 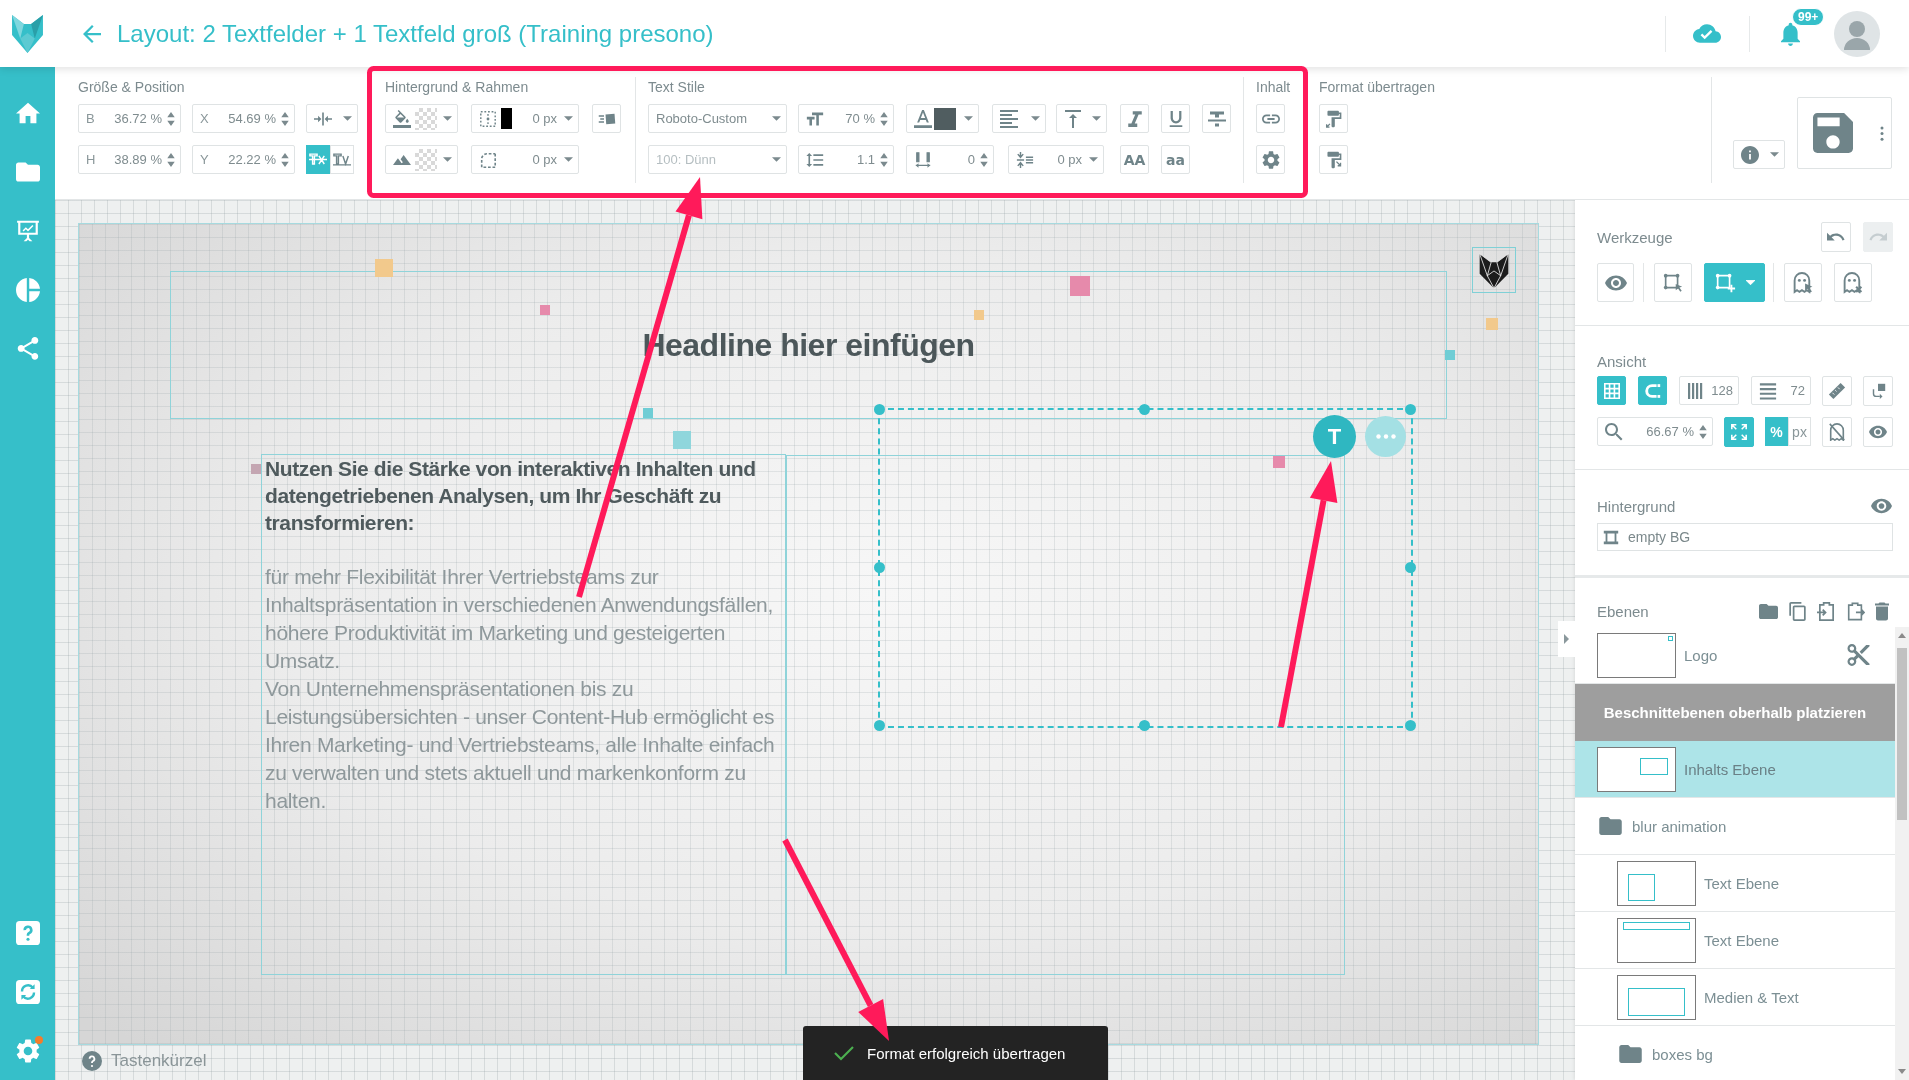 What do you see at coordinates (1735, 1053) in the screenshot?
I see `folder-row: boxes bg` at bounding box center [1735, 1053].